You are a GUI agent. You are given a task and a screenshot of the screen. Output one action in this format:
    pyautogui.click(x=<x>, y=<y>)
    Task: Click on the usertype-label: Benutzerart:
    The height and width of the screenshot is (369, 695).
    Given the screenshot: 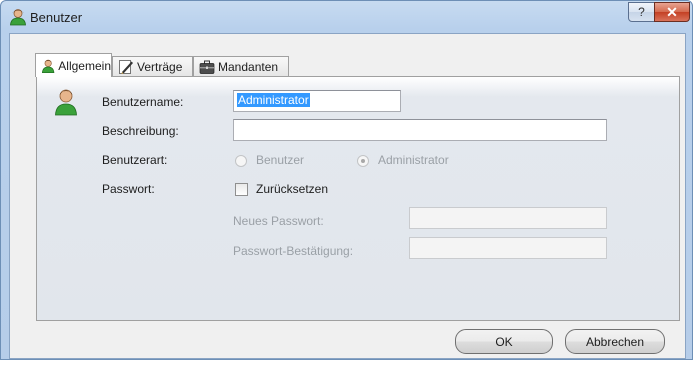 What is the action you would take?
    pyautogui.click(x=135, y=160)
    